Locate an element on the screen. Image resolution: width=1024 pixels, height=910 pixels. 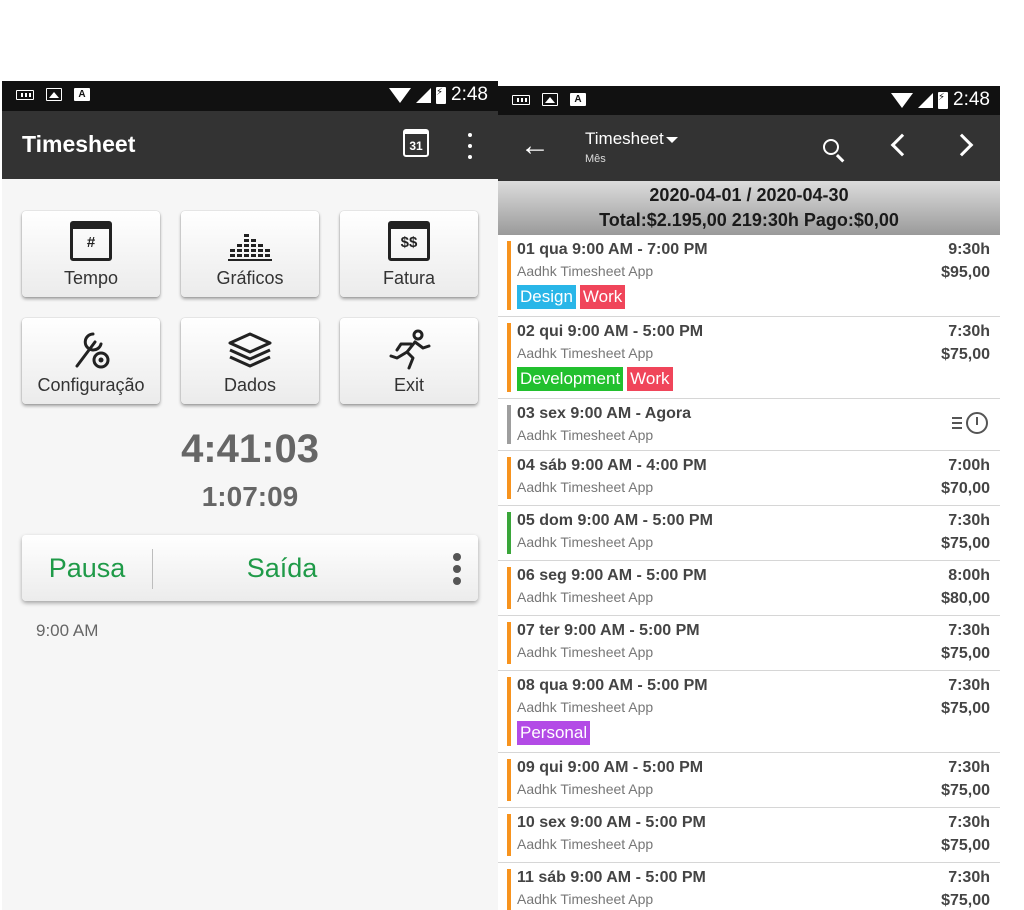
dropdown-caret-icon is located at coordinates (671, 139).